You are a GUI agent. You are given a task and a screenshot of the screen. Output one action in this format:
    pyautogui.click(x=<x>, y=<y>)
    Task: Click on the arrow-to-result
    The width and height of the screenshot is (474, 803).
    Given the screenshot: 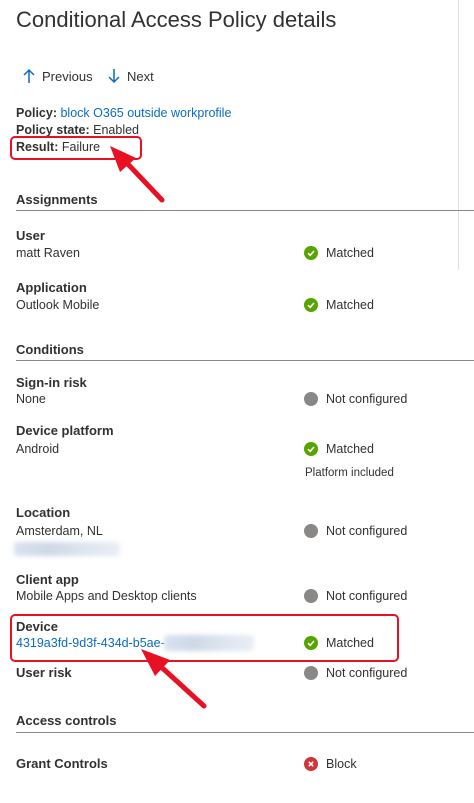 What is the action you would take?
    pyautogui.click(x=137, y=174)
    